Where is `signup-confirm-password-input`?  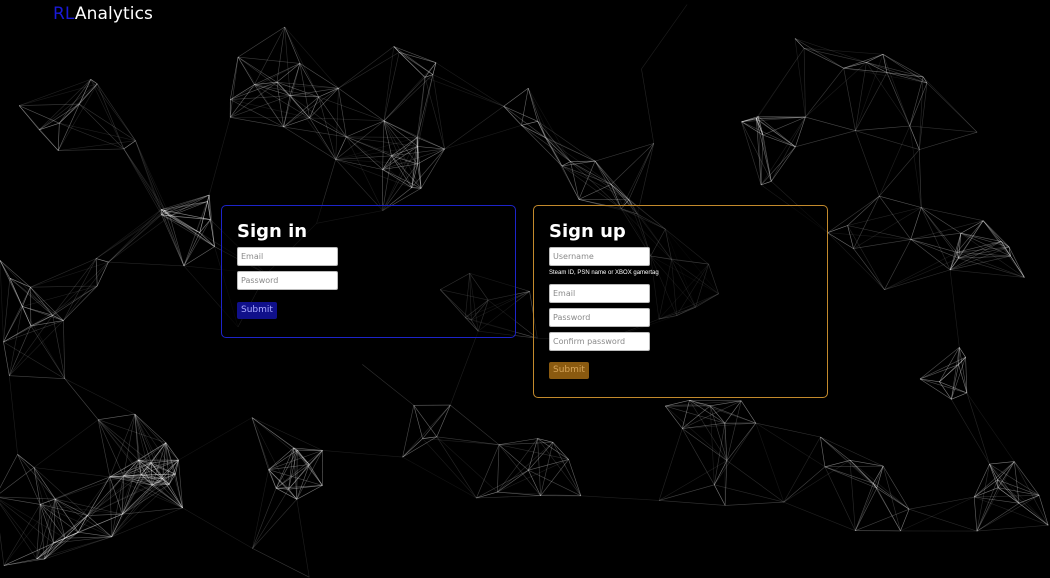 signup-confirm-password-input is located at coordinates (599, 341).